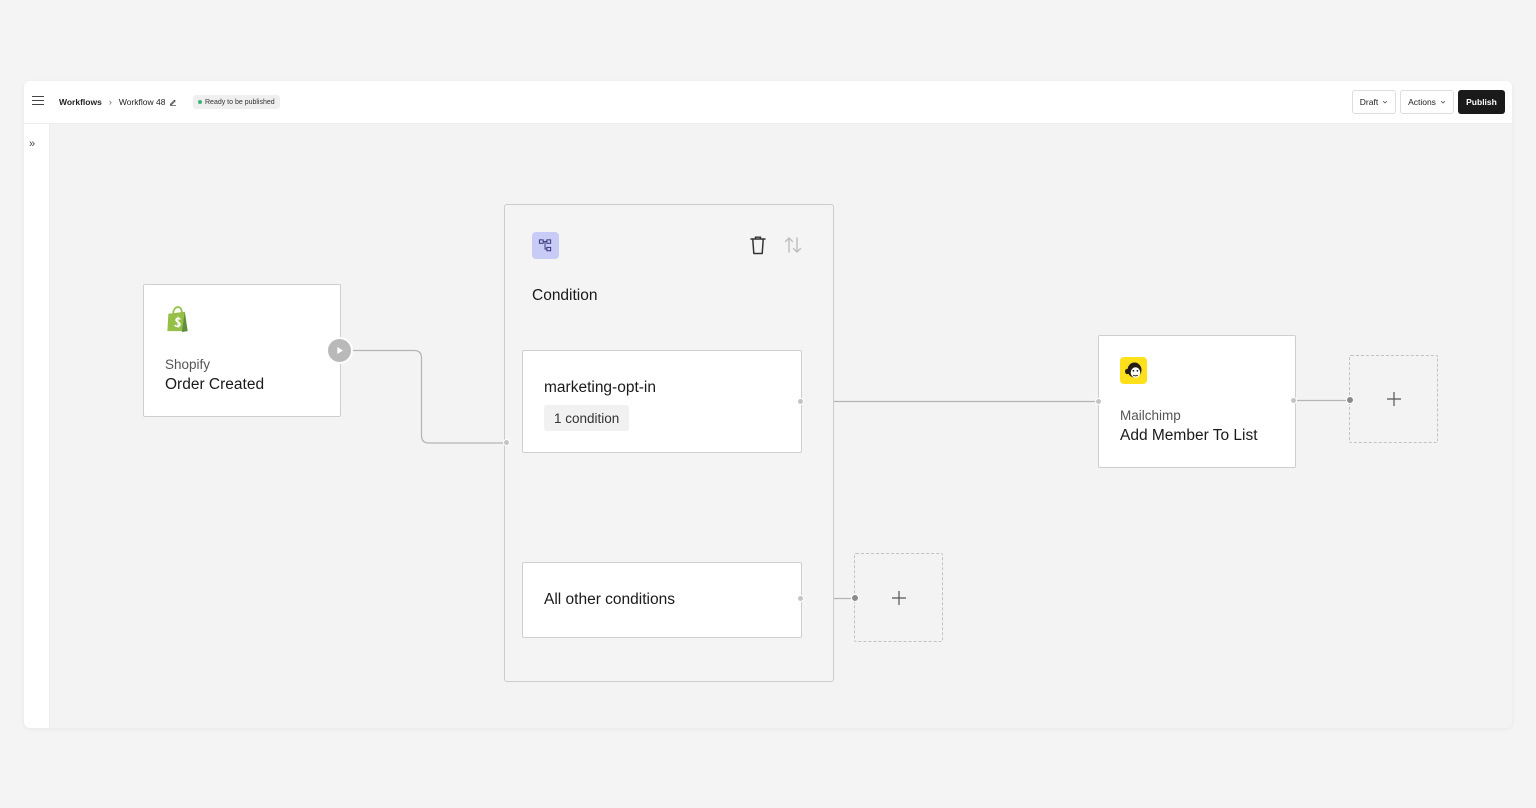 This screenshot has height=808, width=1536. I want to click on branch-all-other-conditions: All other conditions, so click(662, 600).